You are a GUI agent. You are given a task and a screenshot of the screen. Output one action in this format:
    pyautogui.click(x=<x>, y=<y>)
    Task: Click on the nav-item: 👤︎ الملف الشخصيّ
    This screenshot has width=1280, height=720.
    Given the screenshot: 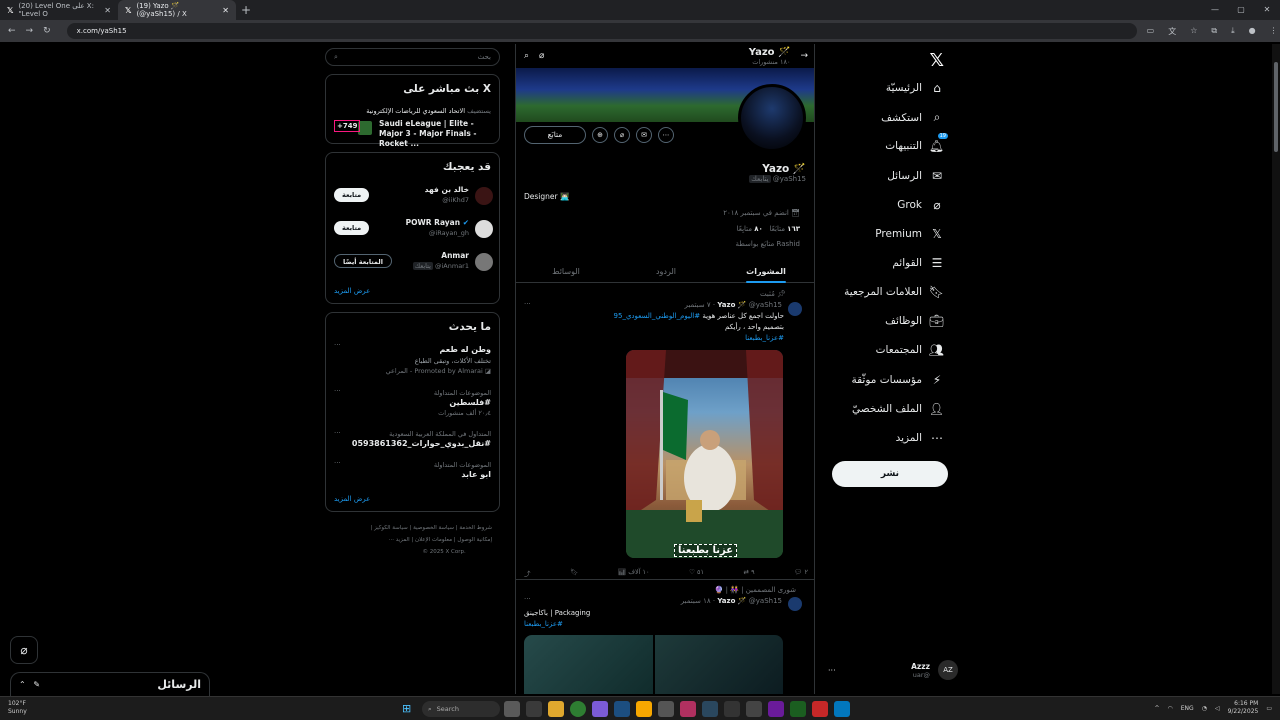 What is the action you would take?
    pyautogui.click(x=898, y=409)
    